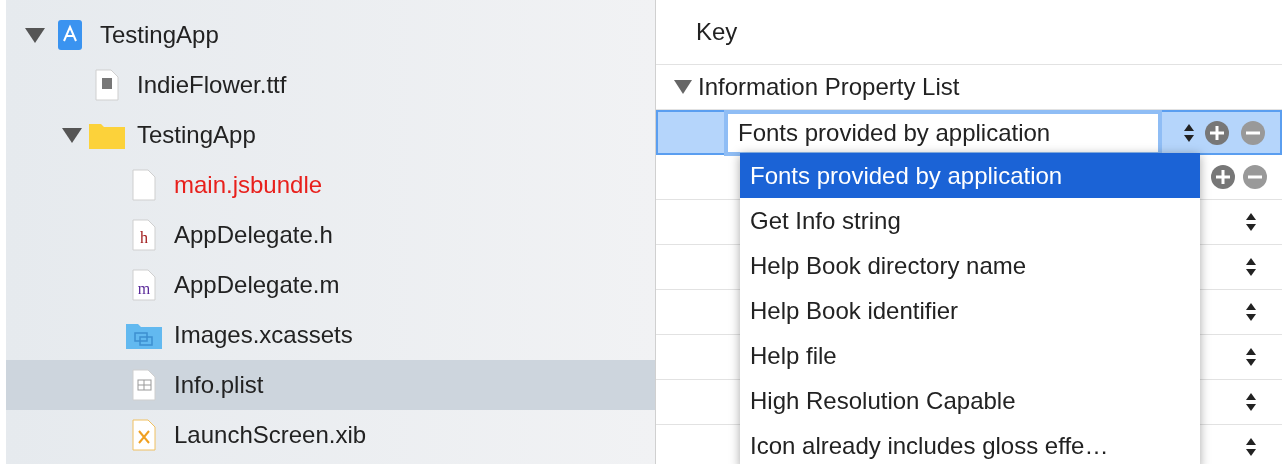 The width and height of the screenshot is (1282, 464). I want to click on navigator-row: h AppDelegate.h, so click(330, 235).